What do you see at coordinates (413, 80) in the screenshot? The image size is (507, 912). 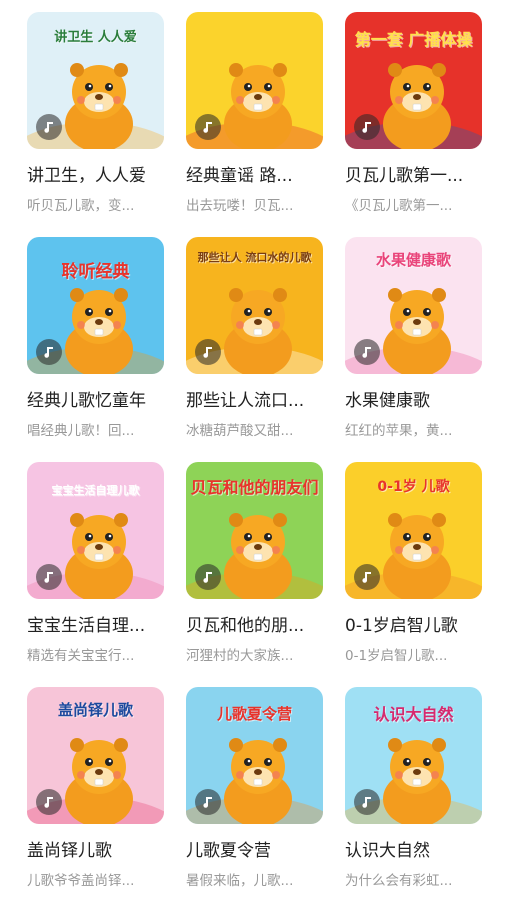 I see `album-cover: 第一套 广播体操` at bounding box center [413, 80].